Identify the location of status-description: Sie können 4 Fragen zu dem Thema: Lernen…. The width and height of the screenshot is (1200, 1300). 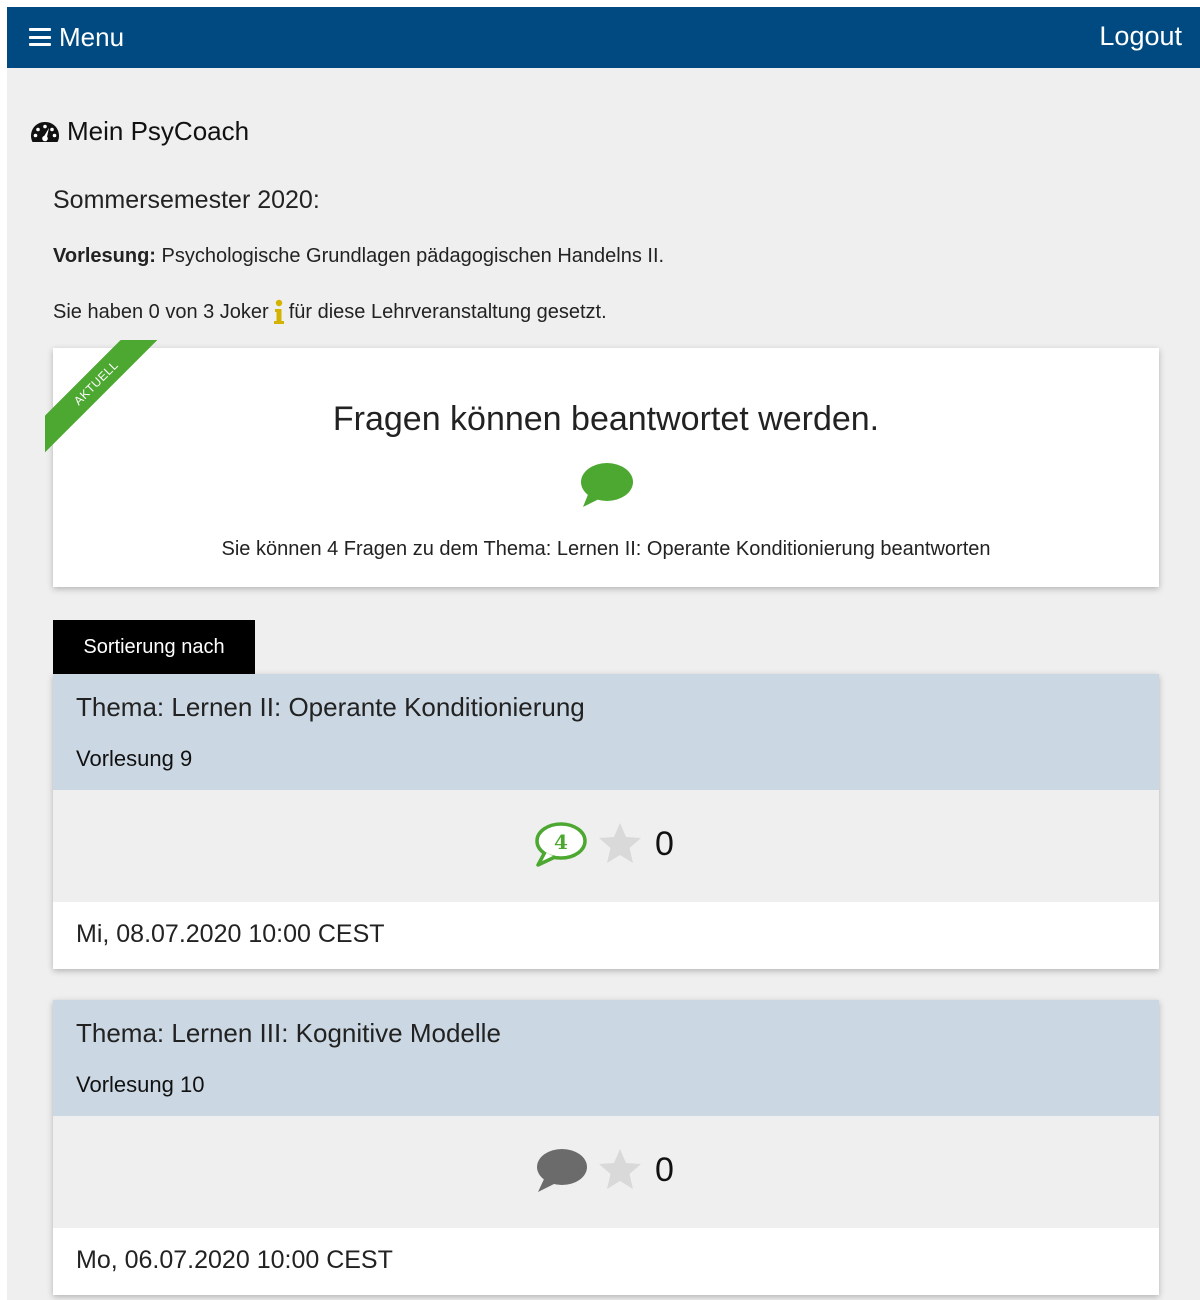
(606, 549).